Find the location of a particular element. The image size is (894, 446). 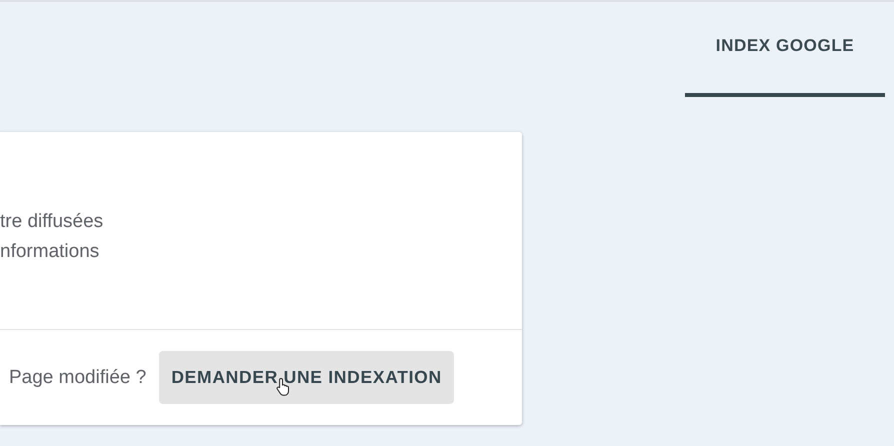

description-text: tre diffusées is located at coordinates (52, 222).